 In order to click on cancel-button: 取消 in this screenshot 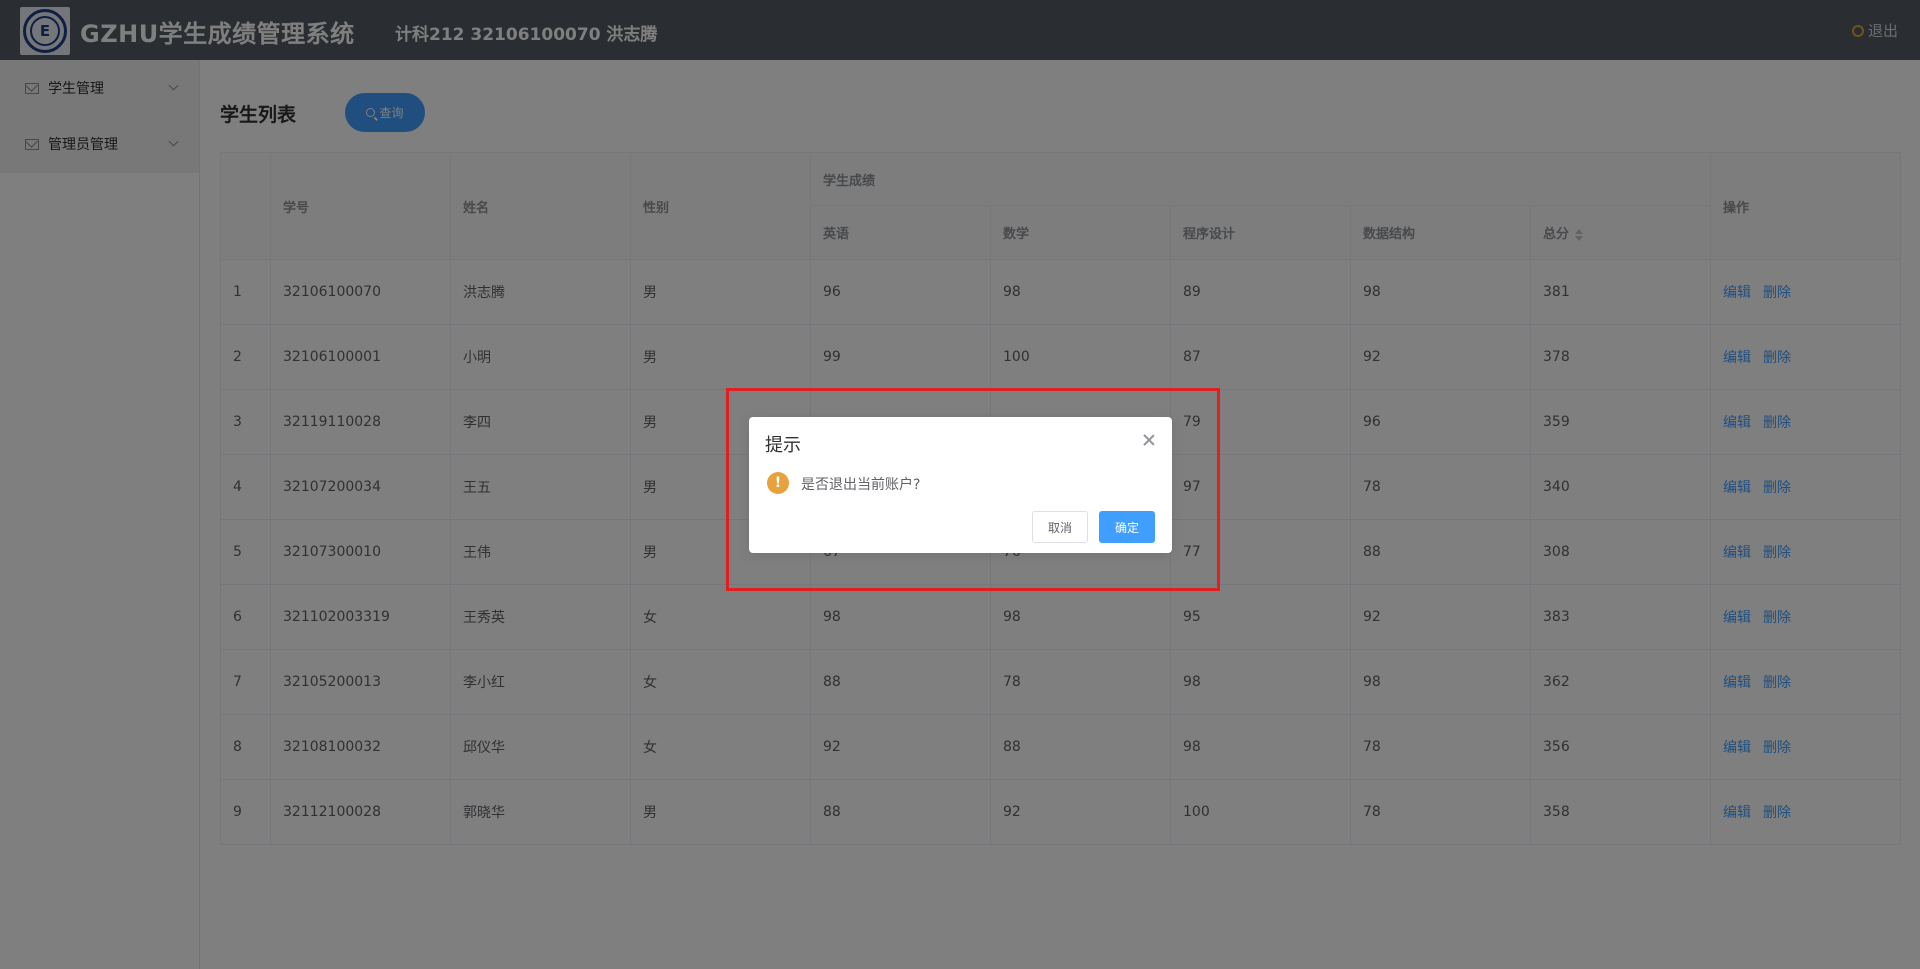, I will do `click(1060, 527)`.